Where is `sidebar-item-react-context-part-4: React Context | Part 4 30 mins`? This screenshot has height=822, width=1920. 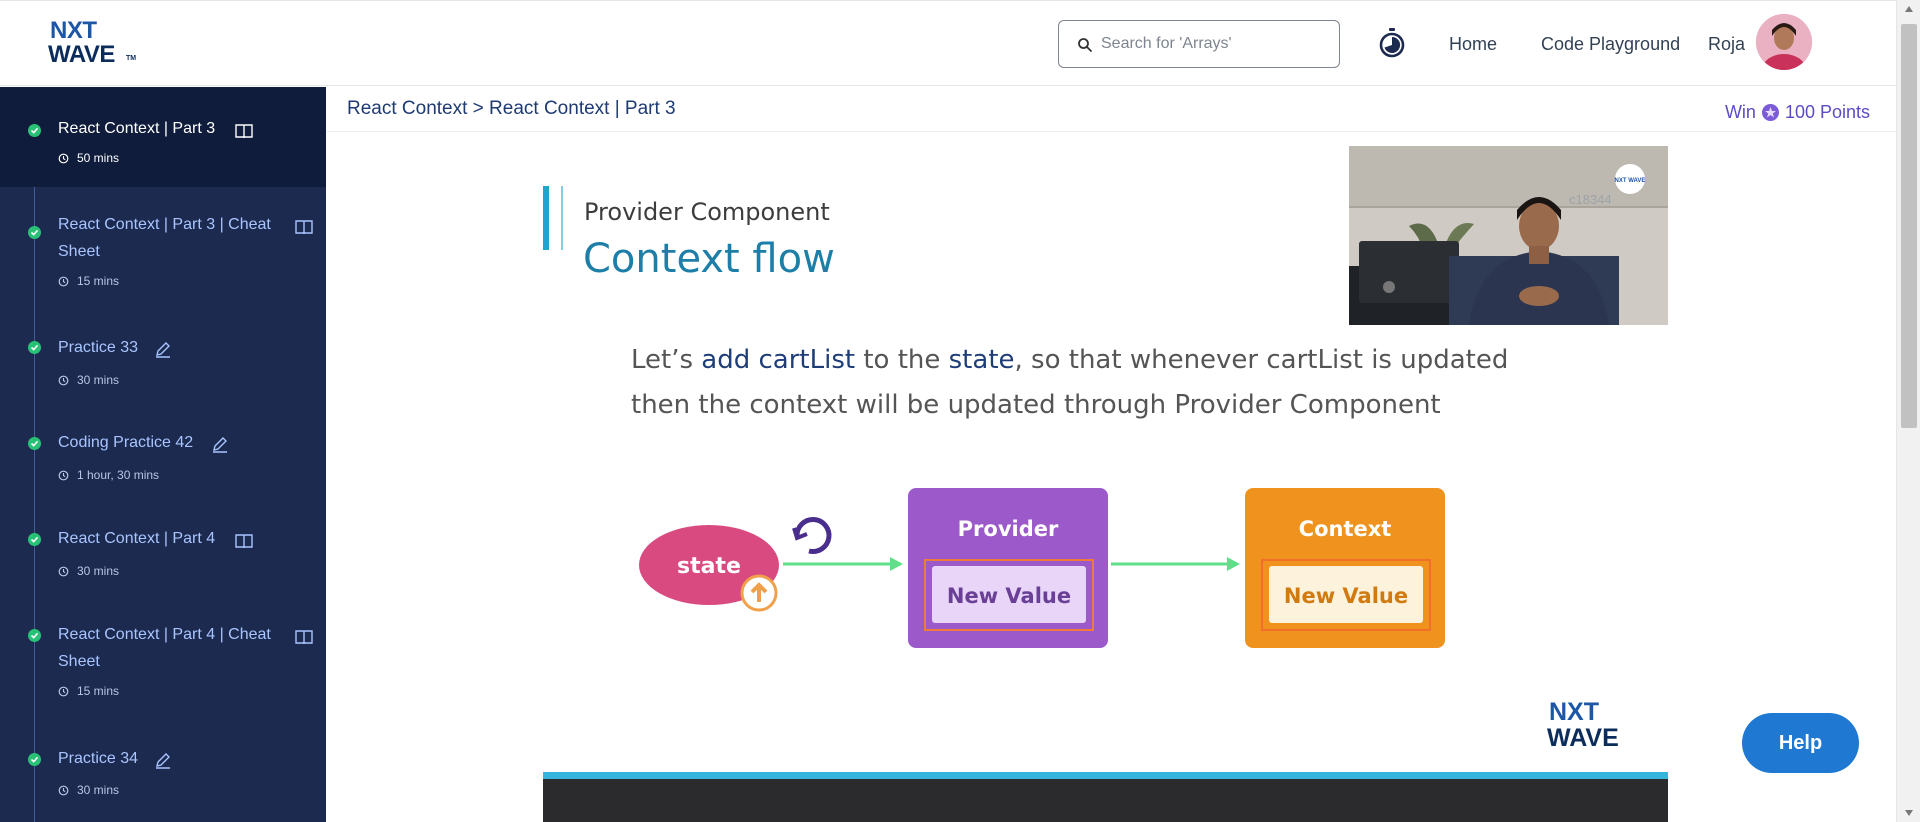 sidebar-item-react-context-part-4: React Context | Part 4 30 mins is located at coordinates (163, 527).